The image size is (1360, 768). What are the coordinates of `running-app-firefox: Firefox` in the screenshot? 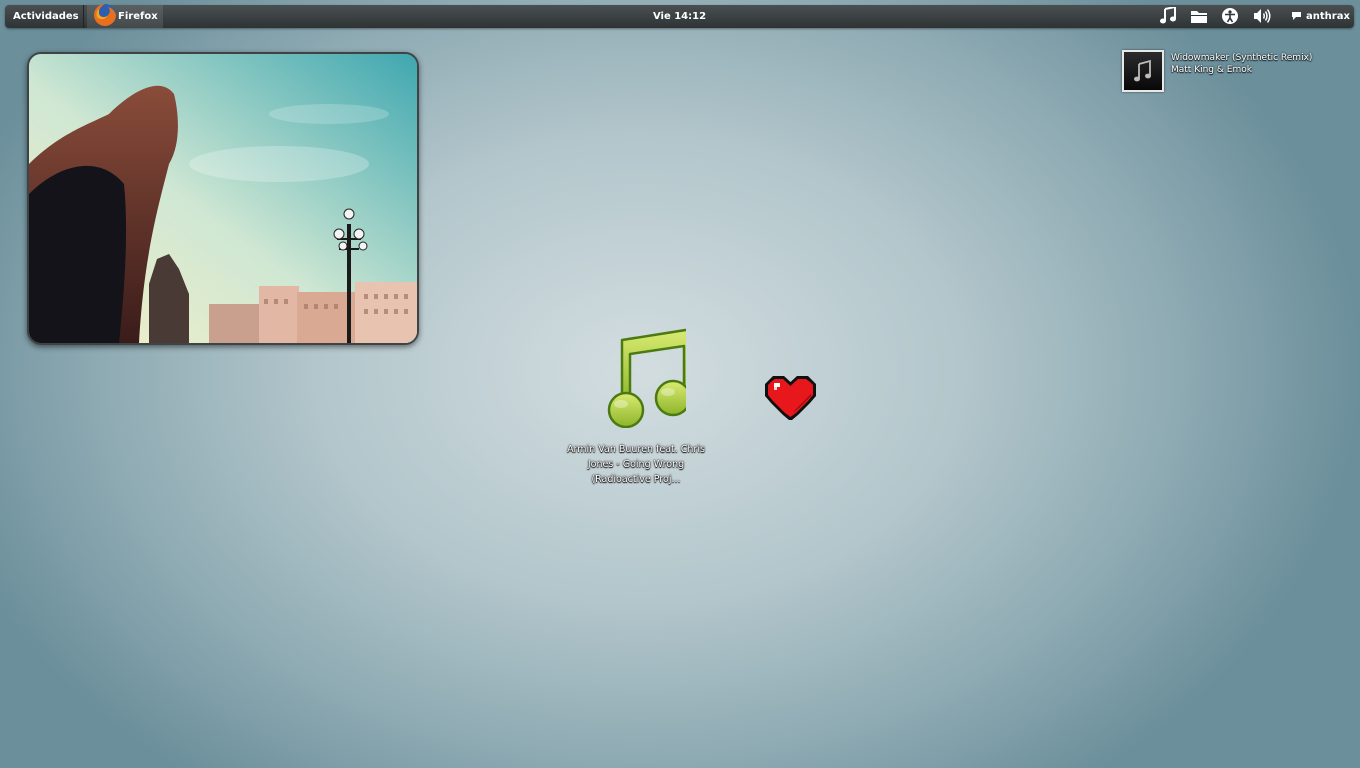 It's located at (125, 16).